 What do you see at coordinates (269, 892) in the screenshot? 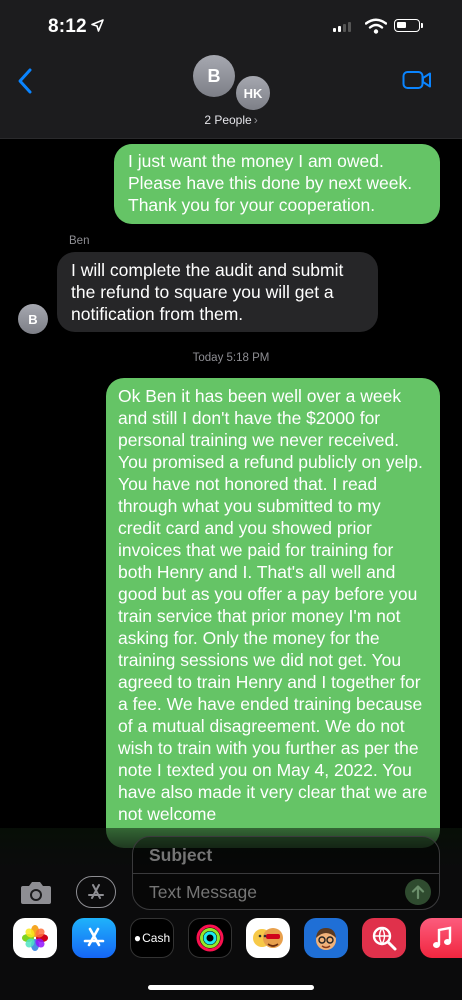
I see `text-message-input` at bounding box center [269, 892].